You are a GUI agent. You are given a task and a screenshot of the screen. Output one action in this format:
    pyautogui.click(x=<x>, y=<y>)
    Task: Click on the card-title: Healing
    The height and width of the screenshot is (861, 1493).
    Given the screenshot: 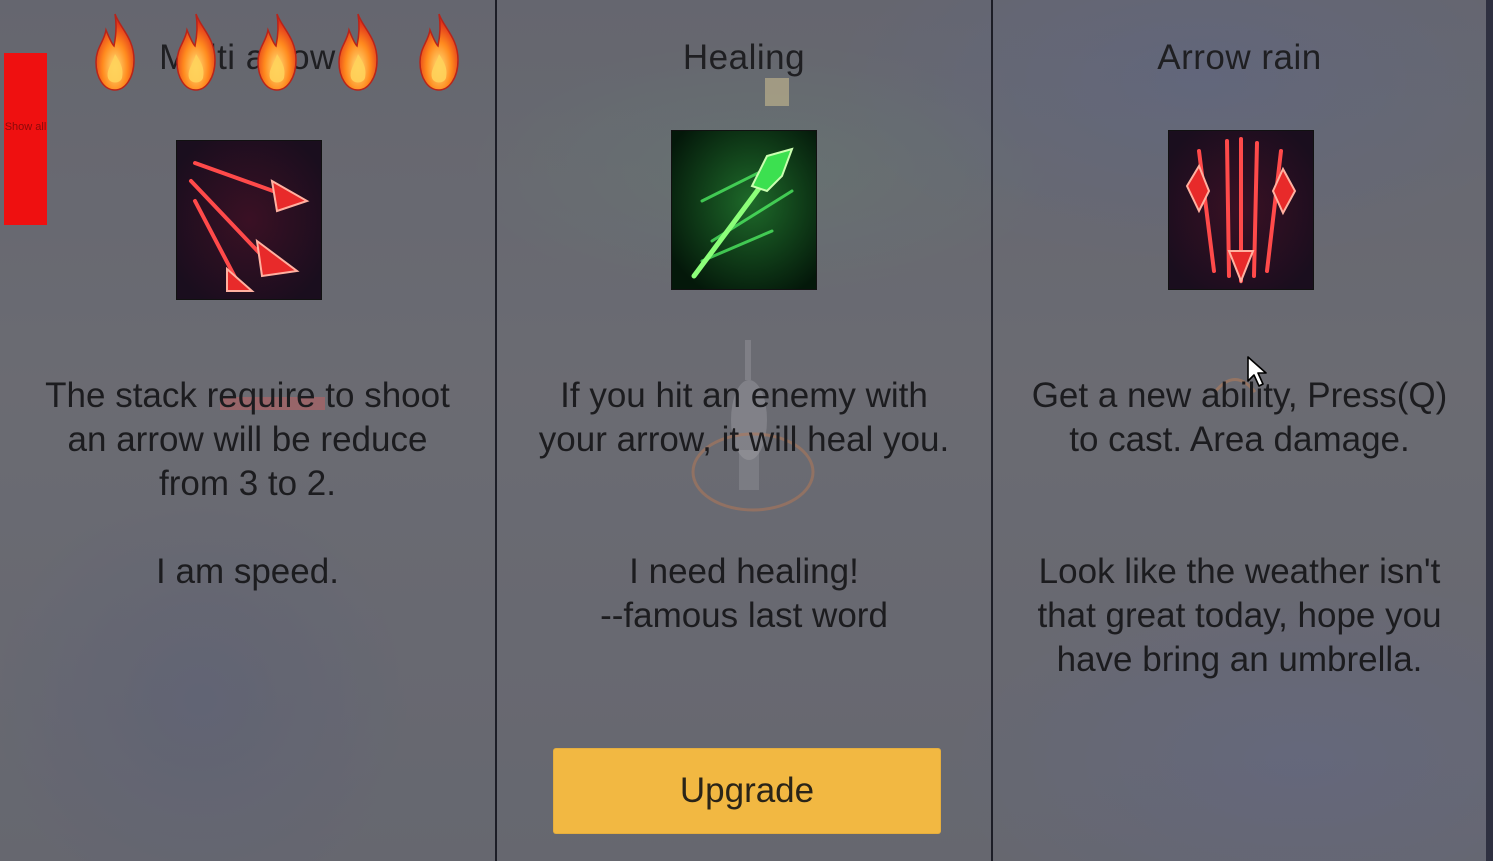 What is the action you would take?
    pyautogui.click(x=744, y=57)
    